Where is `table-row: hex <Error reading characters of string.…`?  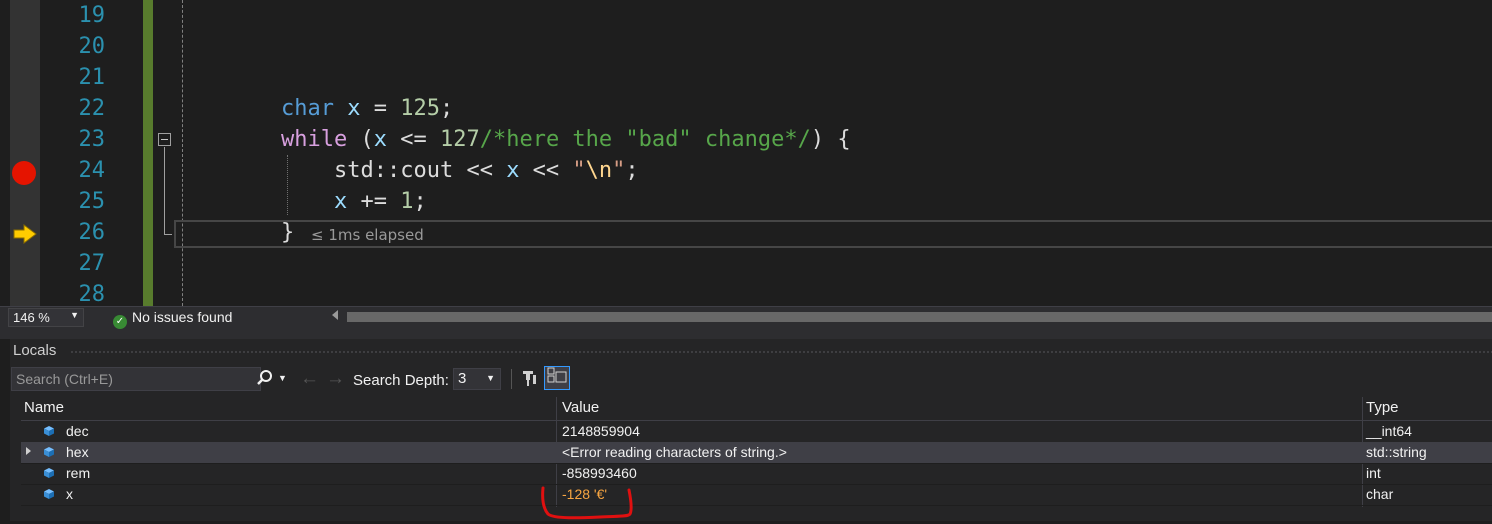
table-row: hex <Error reading characters of string.… is located at coordinates (756, 453).